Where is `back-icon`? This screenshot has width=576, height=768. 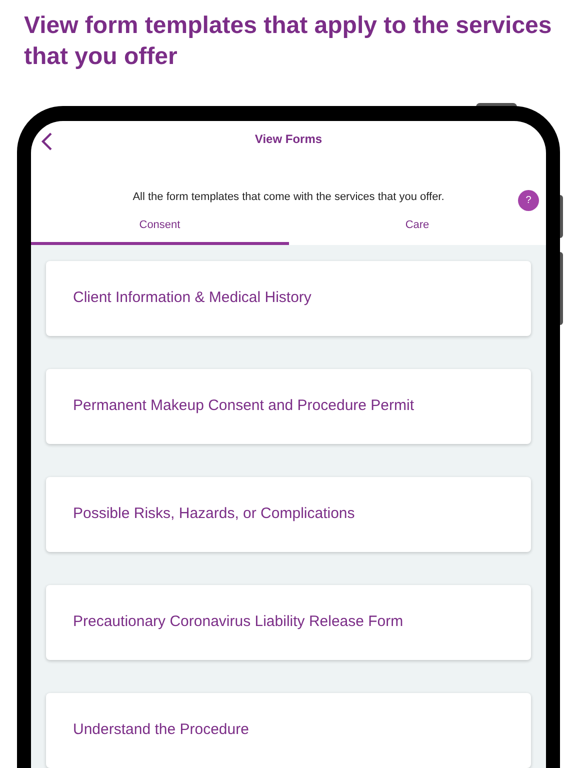
back-icon is located at coordinates (47, 141).